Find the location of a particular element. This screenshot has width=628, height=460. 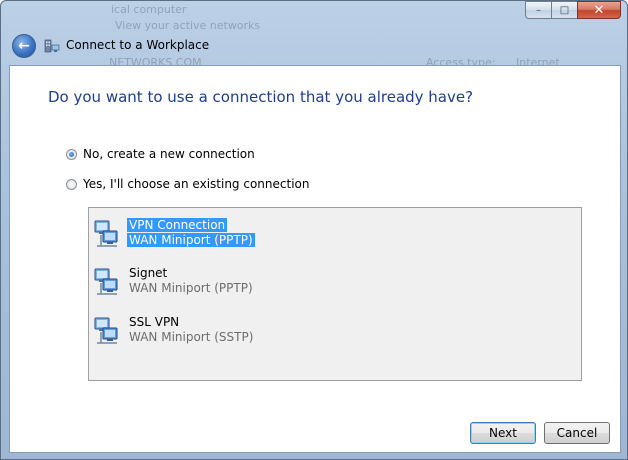

option-new-connection: No, create a new connection is located at coordinates (160, 154).